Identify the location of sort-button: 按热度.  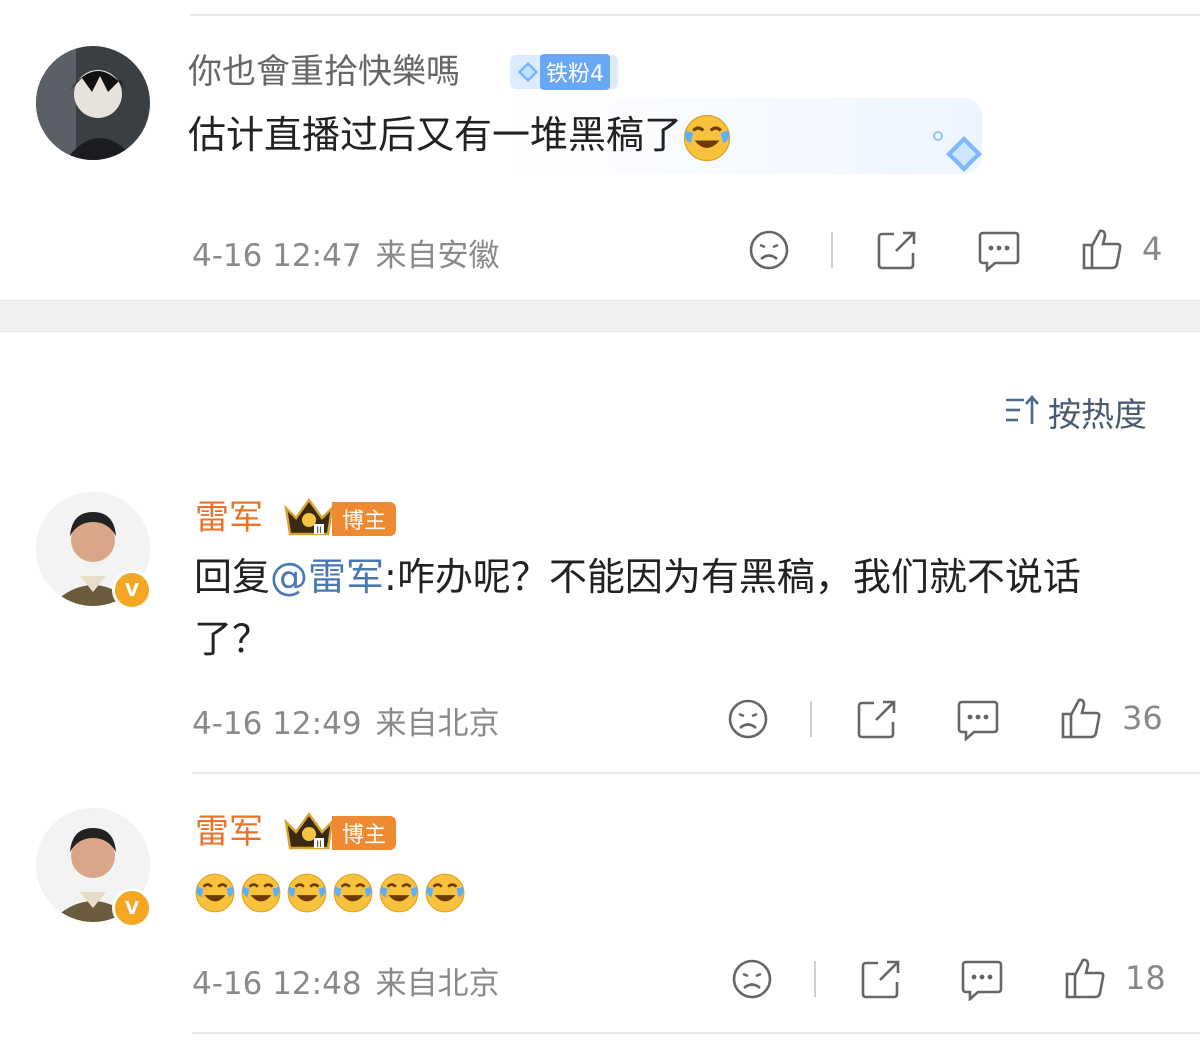
(1075, 412).